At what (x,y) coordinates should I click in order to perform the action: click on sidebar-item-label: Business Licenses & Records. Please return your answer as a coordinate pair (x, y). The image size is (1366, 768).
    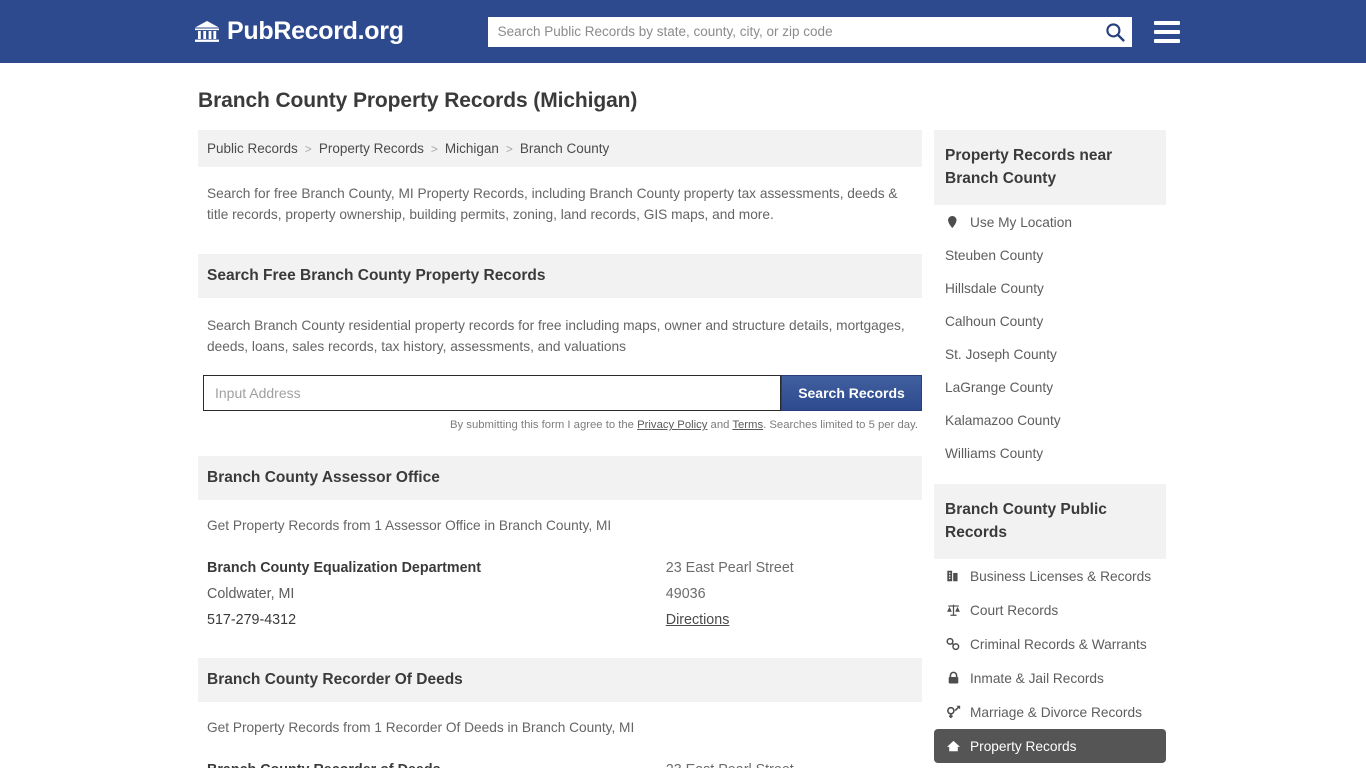
    Looking at the image, I should click on (1061, 576).